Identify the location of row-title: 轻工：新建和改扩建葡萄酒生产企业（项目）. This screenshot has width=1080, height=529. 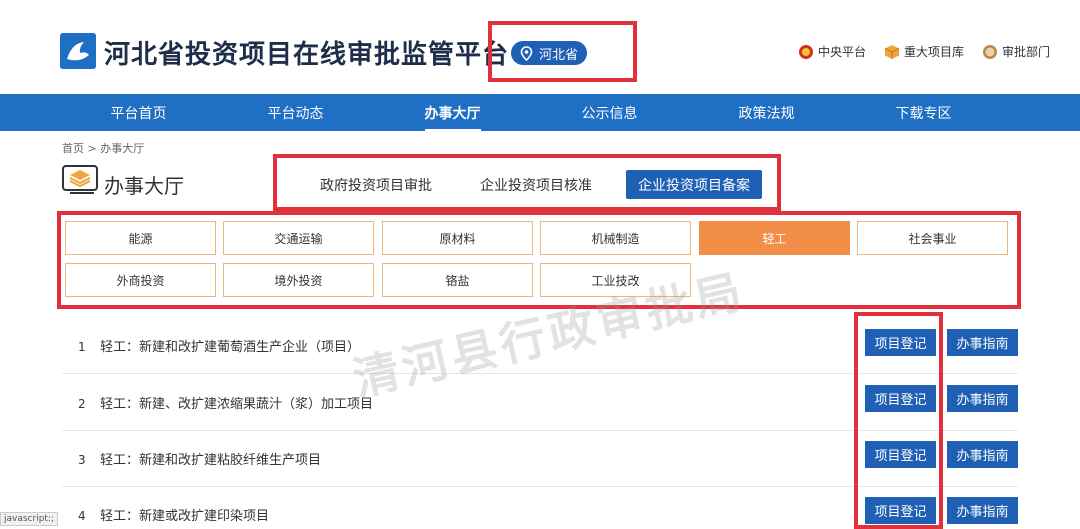
(230, 345).